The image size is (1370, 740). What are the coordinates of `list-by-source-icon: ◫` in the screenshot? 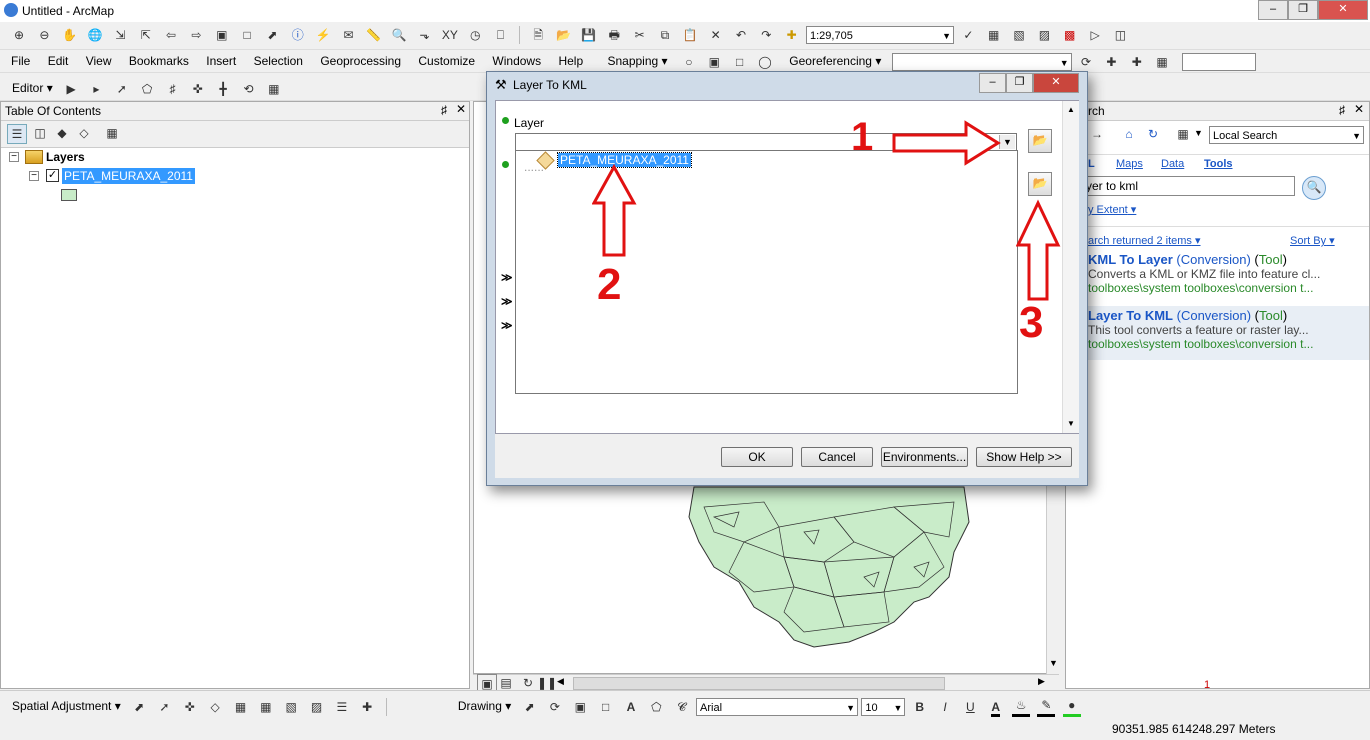 It's located at (40, 133).